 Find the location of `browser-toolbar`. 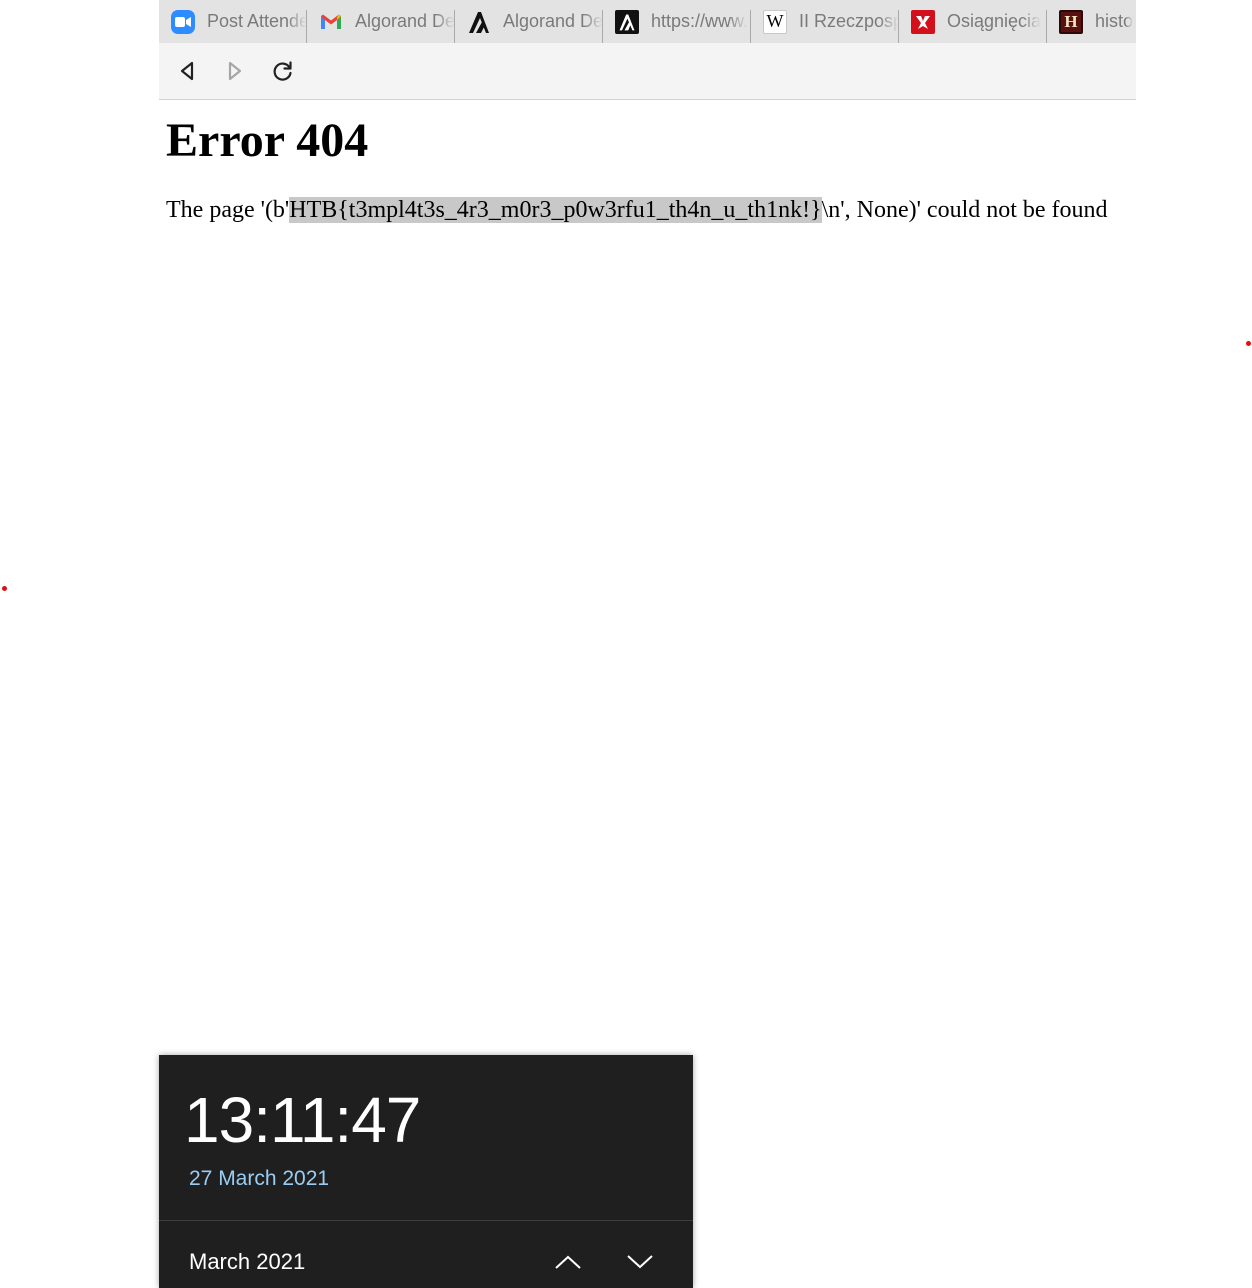

browser-toolbar is located at coordinates (647, 71).